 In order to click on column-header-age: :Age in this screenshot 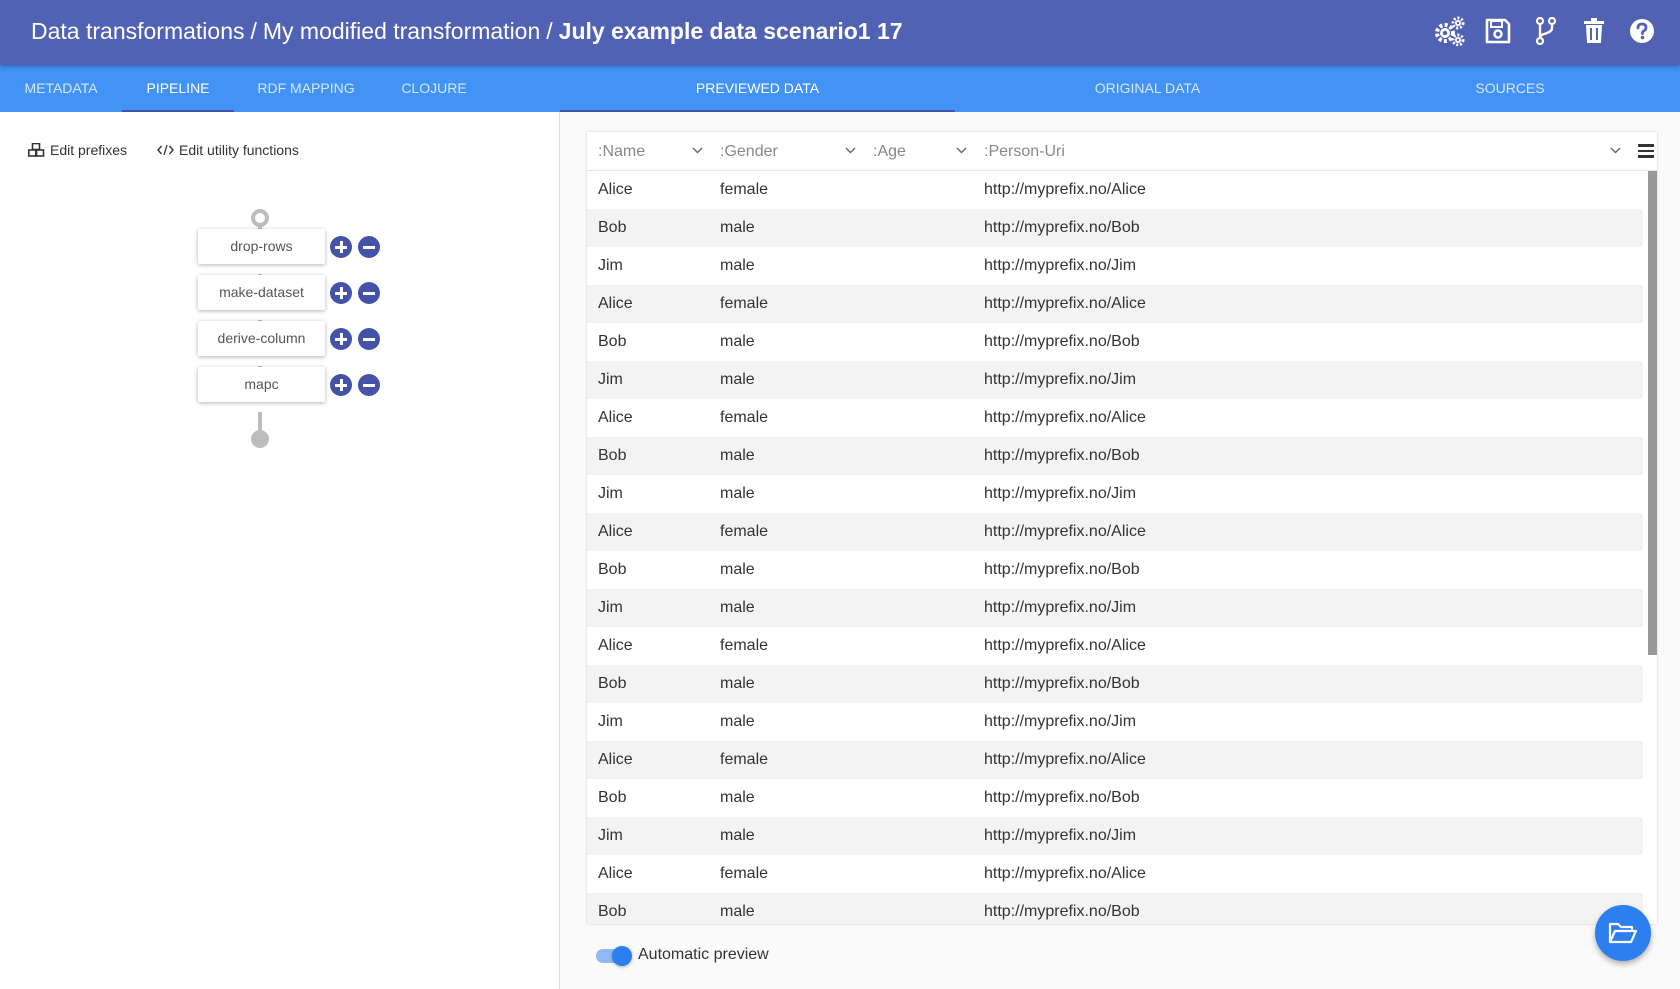, I will do `click(917, 151)`.